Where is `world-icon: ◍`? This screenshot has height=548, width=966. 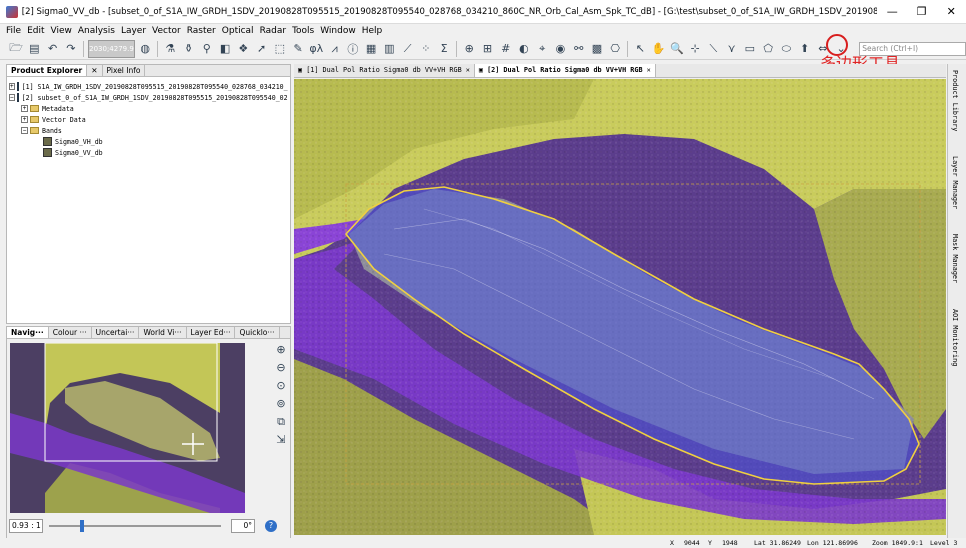
world-icon: ◍ is located at coordinates (145, 49).